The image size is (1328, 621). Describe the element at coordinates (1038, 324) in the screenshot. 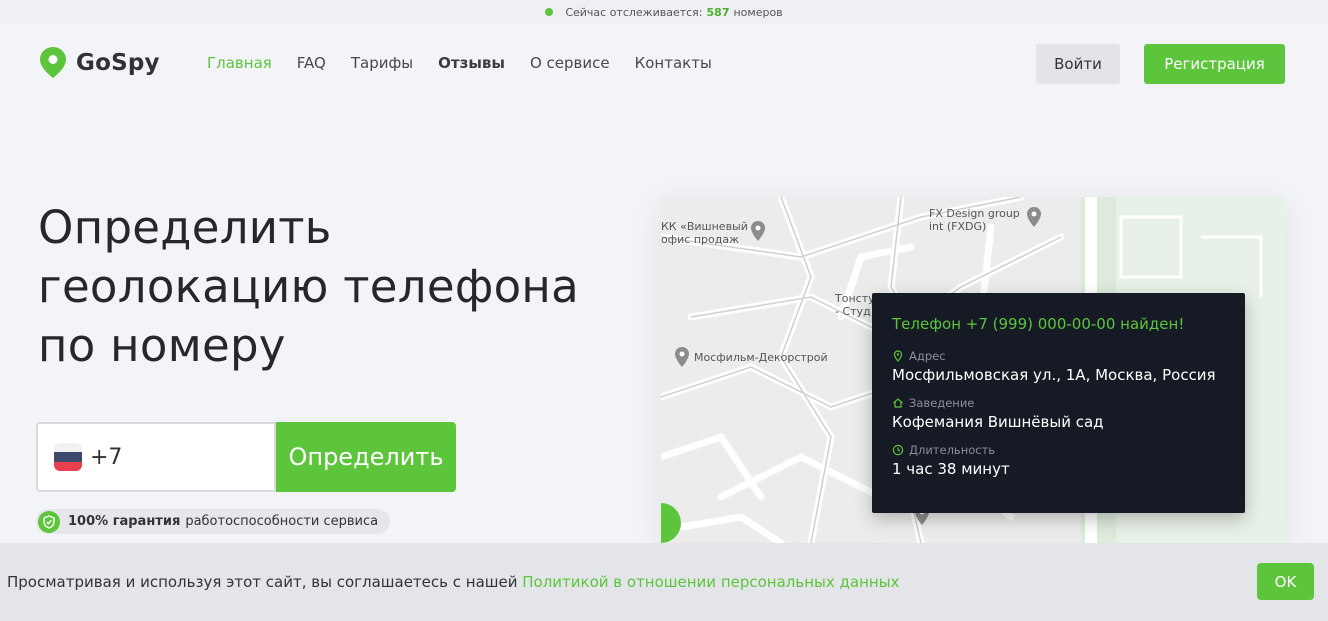

I see `result-title: Телефон +7 (999) 000-00-00 найден!` at that location.